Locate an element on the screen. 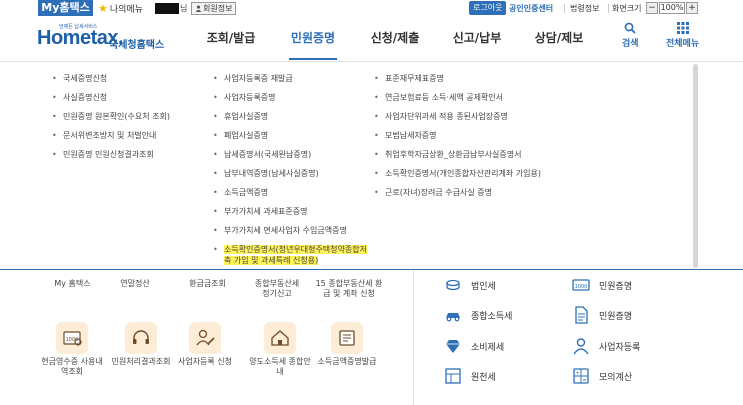 Image resolution: width=743 pixels, height=405 pixels. menu-item: 민원증명 민원신청결과조회 is located at coordinates (127, 154).